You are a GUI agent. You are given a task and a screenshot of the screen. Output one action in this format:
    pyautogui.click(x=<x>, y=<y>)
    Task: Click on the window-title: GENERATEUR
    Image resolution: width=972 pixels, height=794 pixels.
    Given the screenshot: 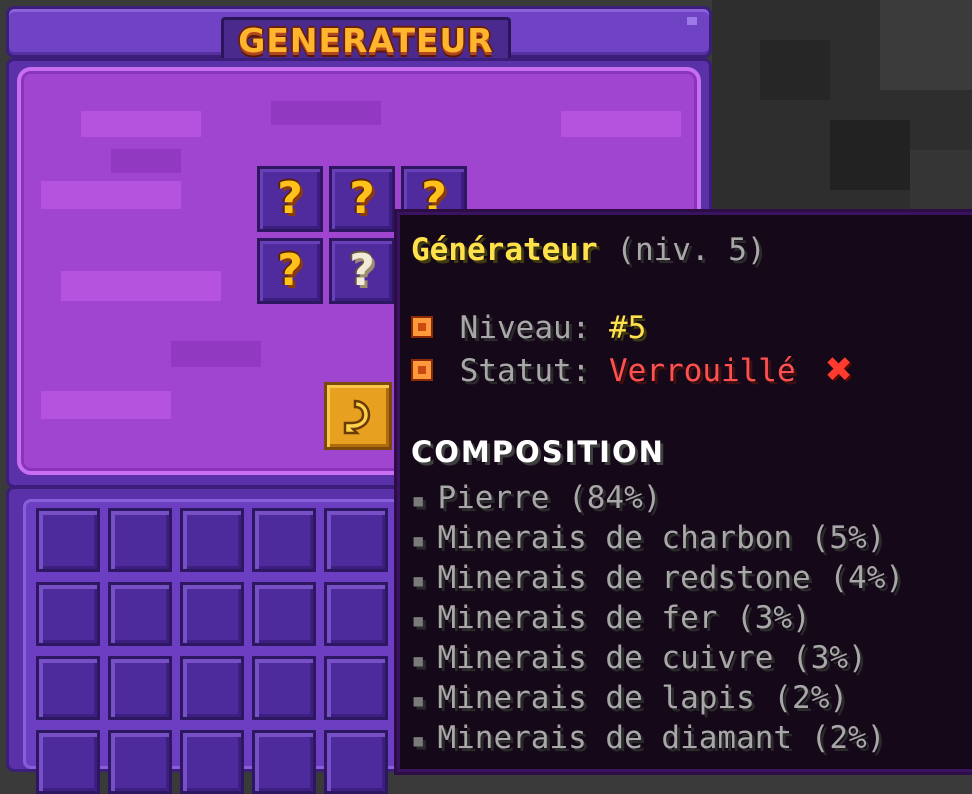 What is the action you would take?
    pyautogui.click(x=366, y=40)
    